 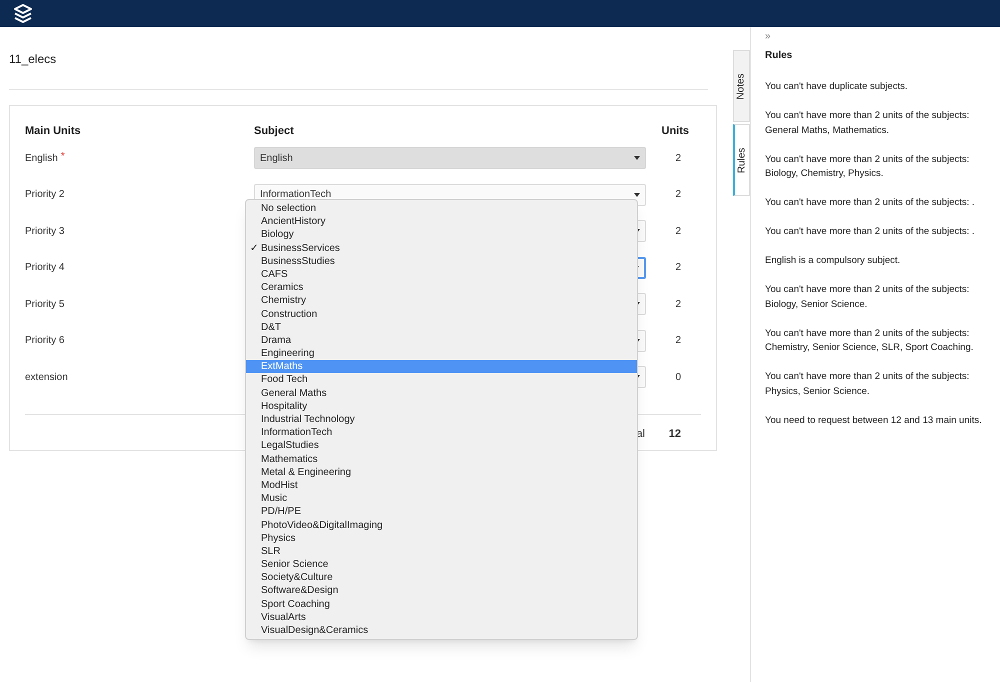 I want to click on row-label: Priority 3, so click(x=44, y=231).